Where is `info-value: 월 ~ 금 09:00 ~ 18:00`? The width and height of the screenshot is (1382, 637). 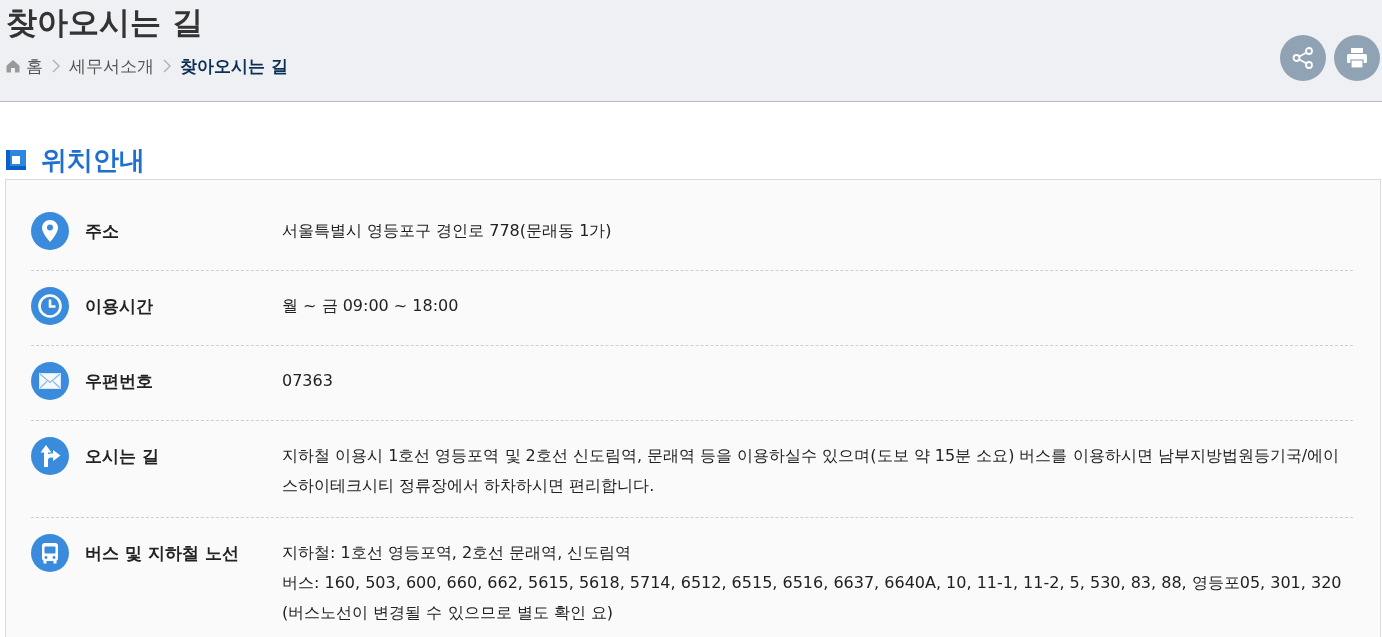
info-value: 월 ~ 금 09:00 ~ 18:00 is located at coordinates (370, 306).